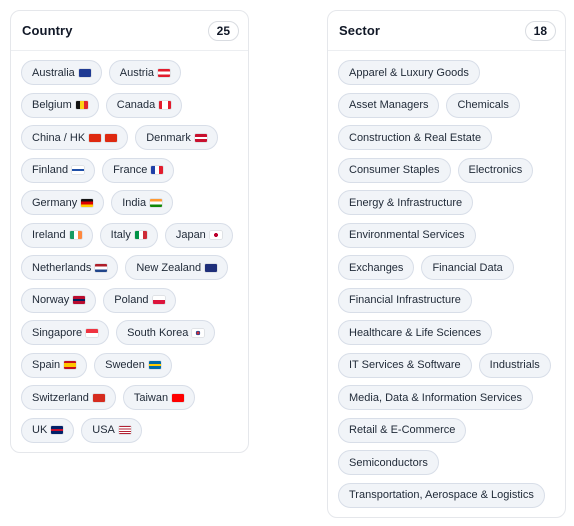 This screenshot has height=526, width=574. What do you see at coordinates (98, 397) in the screenshot?
I see `switzerland-flag-icon` at bounding box center [98, 397].